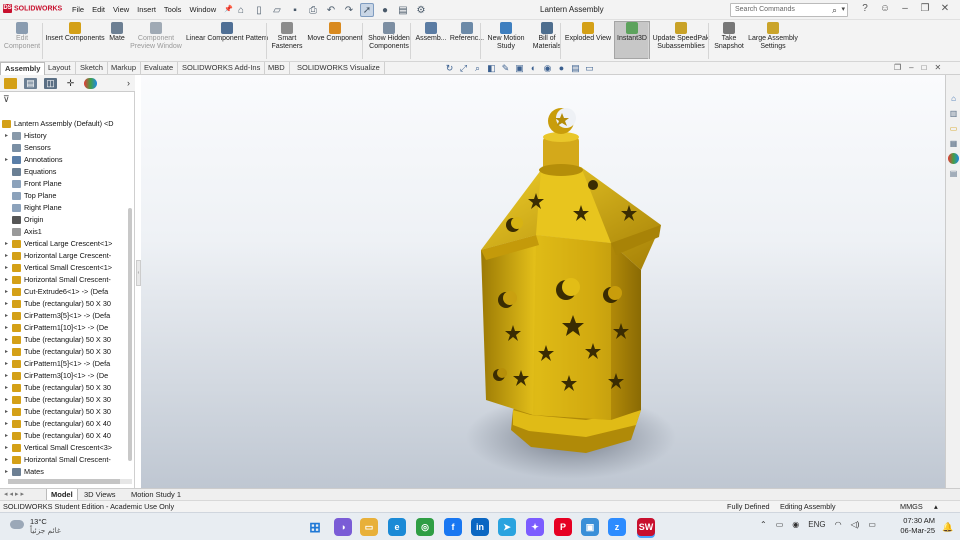 This screenshot has height=540, width=960. Describe the element at coordinates (92, 68) in the screenshot. I see `tab-sketch: Sketch` at that location.